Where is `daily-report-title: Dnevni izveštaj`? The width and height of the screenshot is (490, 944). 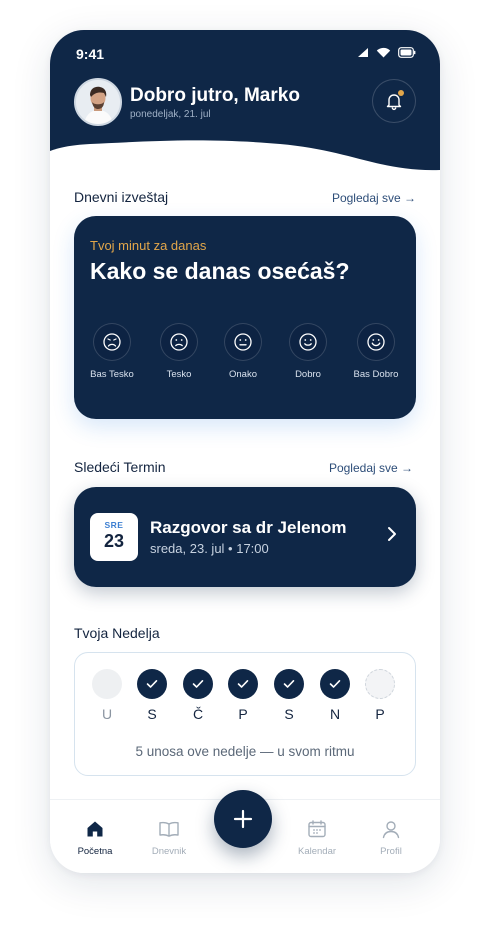
daily-report-title: Dnevni izveštaj is located at coordinates (121, 197).